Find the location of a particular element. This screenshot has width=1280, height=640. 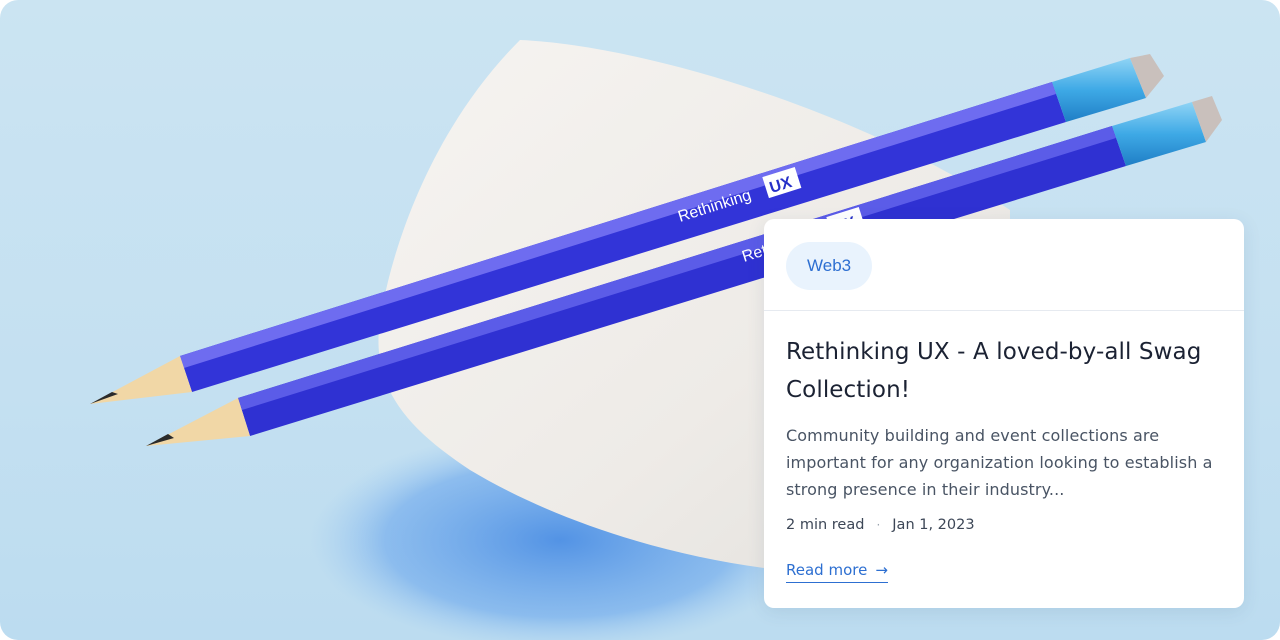

article-meta: 2 min read · Jan 1, 2023 is located at coordinates (1004, 525).